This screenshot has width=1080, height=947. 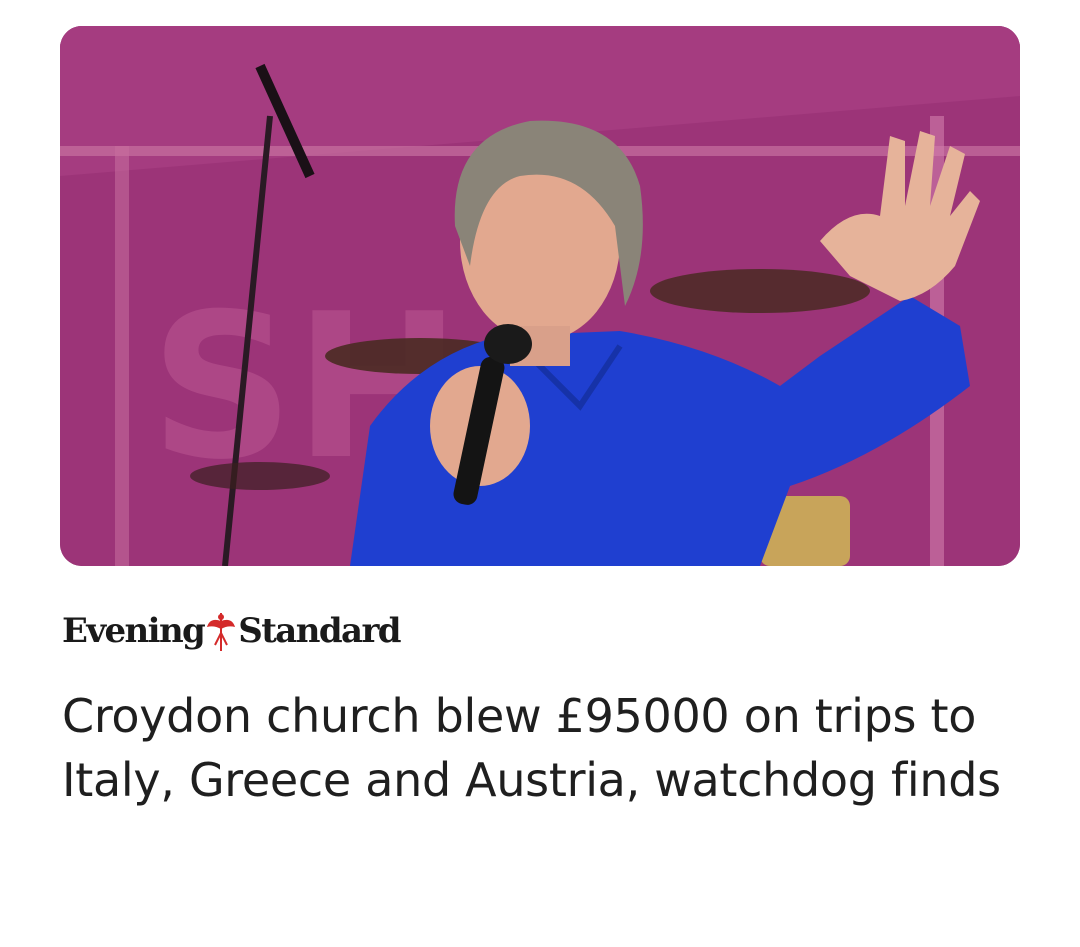 I want to click on winged-figure-icon, so click(x=221, y=631).